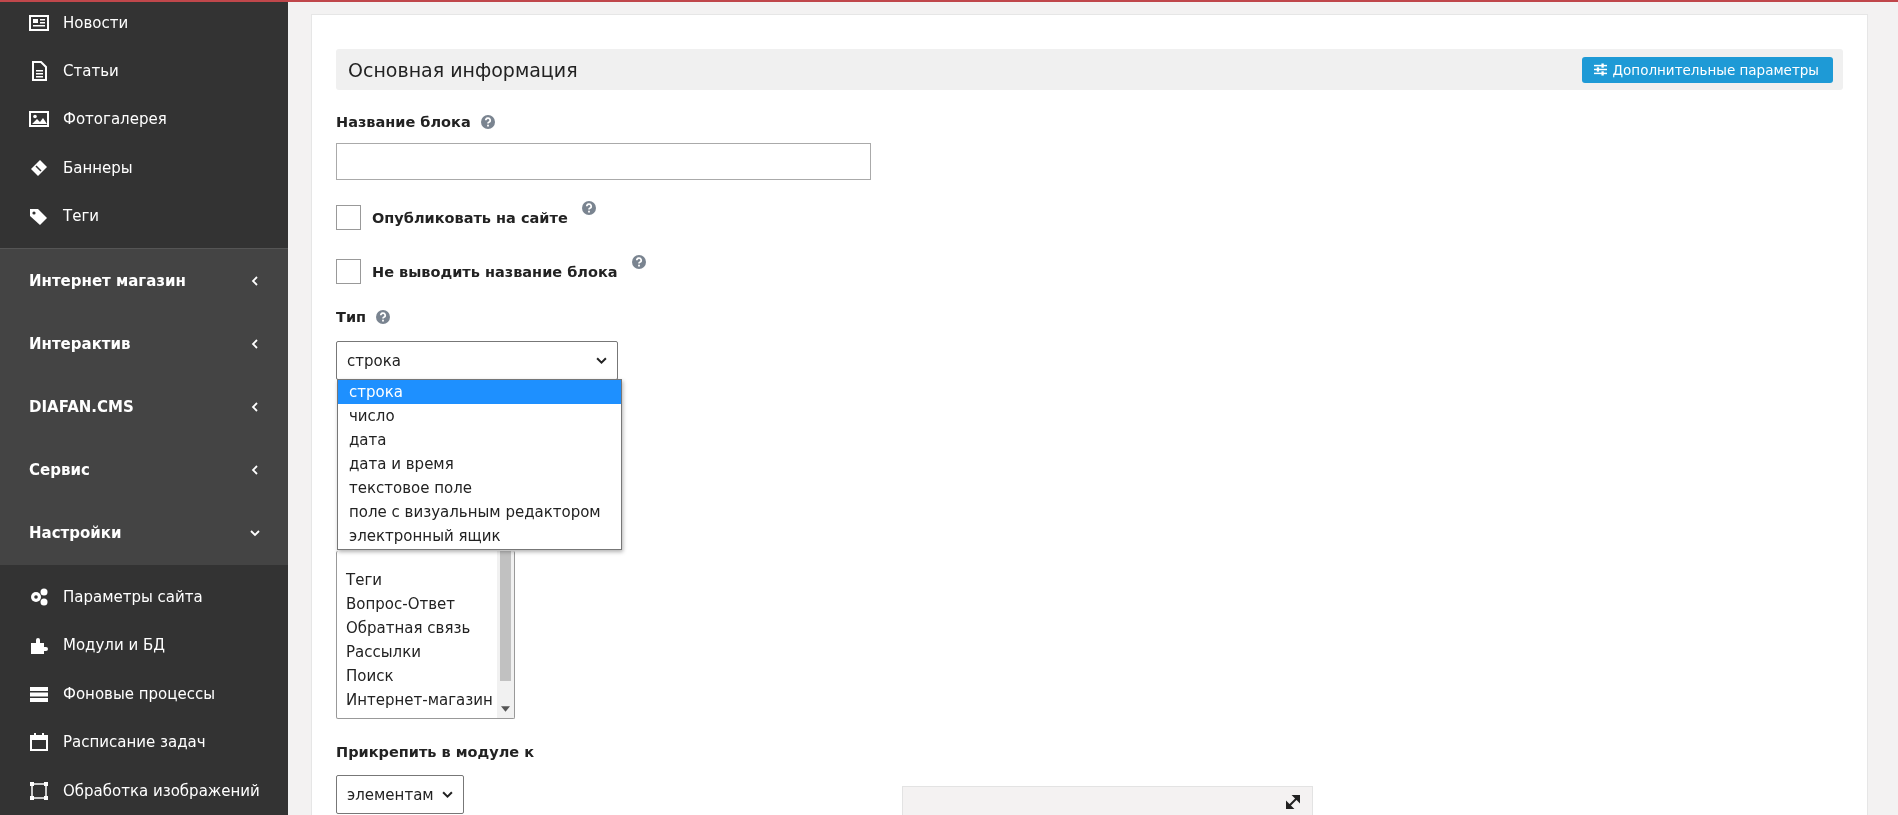  I want to click on dropdown-option: число, so click(479, 416).